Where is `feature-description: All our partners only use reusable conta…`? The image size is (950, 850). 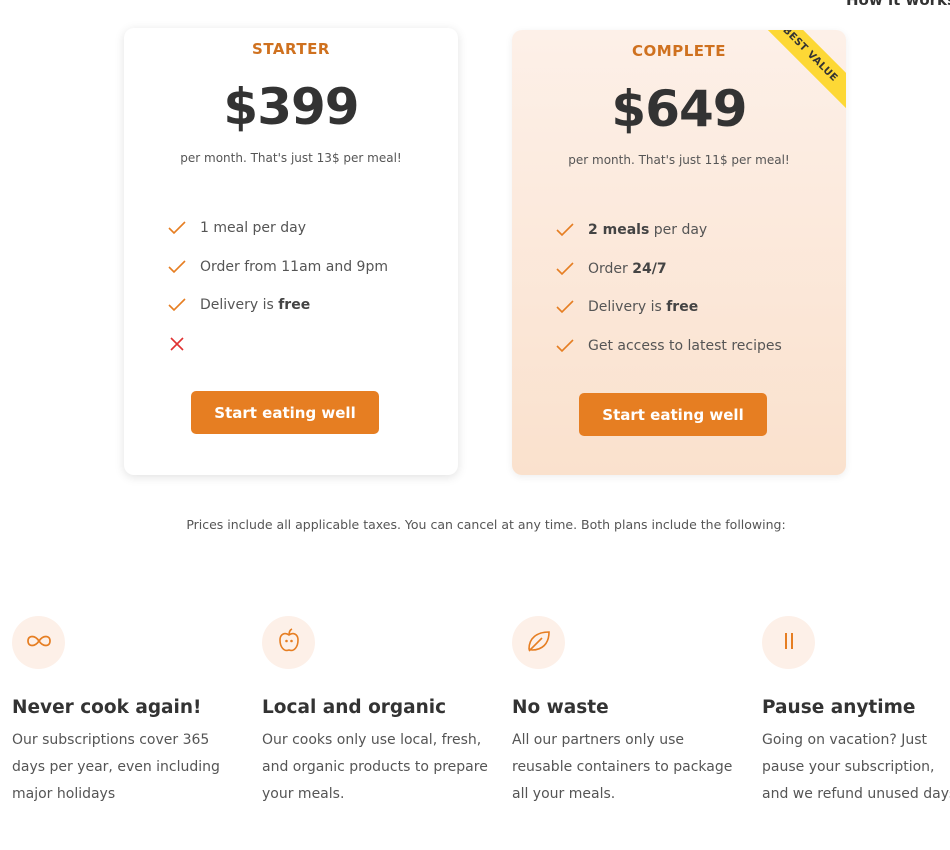
feature-description: All our partners only use reusable conta… is located at coordinates (622, 767).